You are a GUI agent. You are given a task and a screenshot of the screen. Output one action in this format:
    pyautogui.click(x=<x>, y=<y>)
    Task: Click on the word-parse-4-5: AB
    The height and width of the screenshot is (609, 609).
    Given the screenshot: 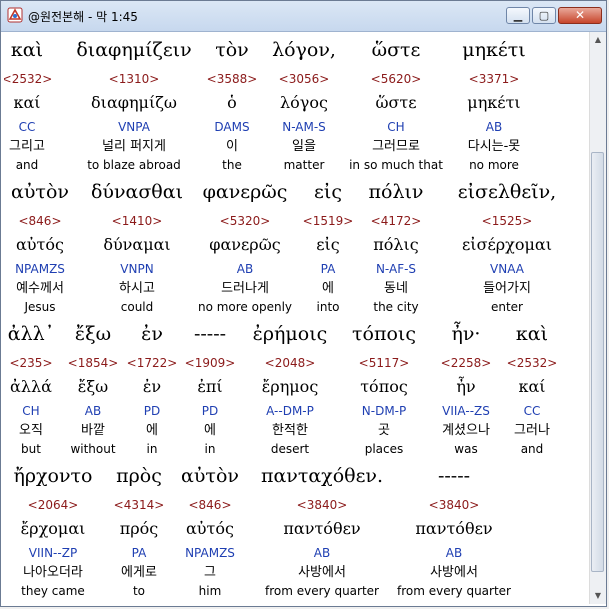 What is the action you would take?
    pyautogui.click(x=454, y=553)
    